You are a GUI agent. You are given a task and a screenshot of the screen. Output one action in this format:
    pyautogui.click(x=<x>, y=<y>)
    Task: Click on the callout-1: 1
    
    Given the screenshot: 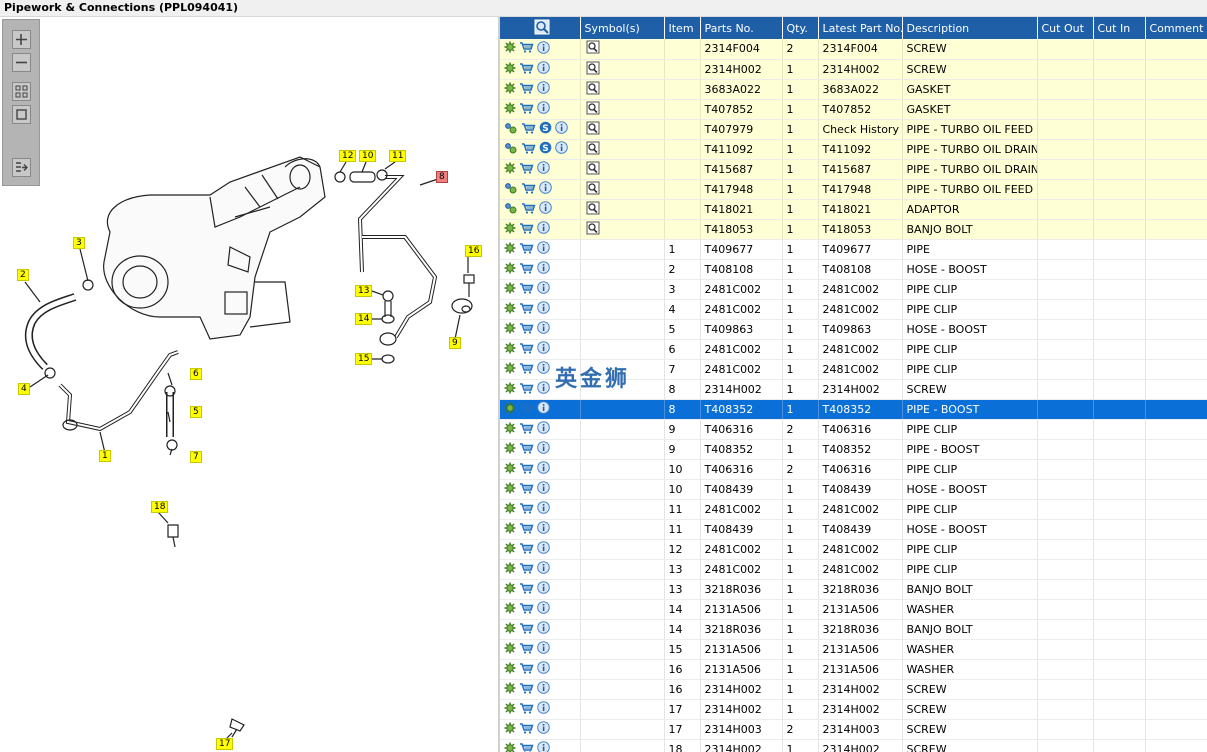 What is the action you would take?
    pyautogui.click(x=105, y=456)
    